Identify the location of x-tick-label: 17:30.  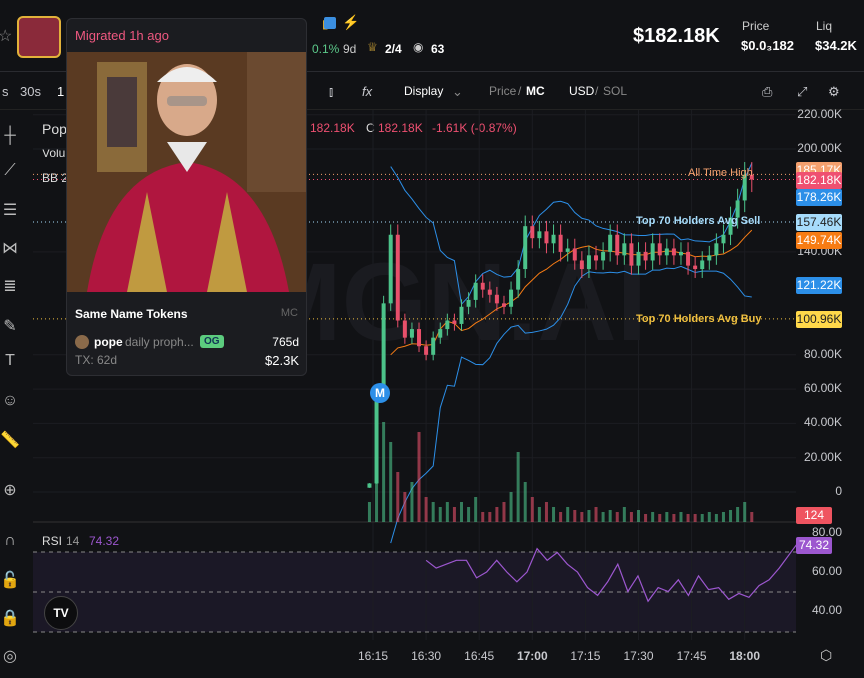
(638, 656).